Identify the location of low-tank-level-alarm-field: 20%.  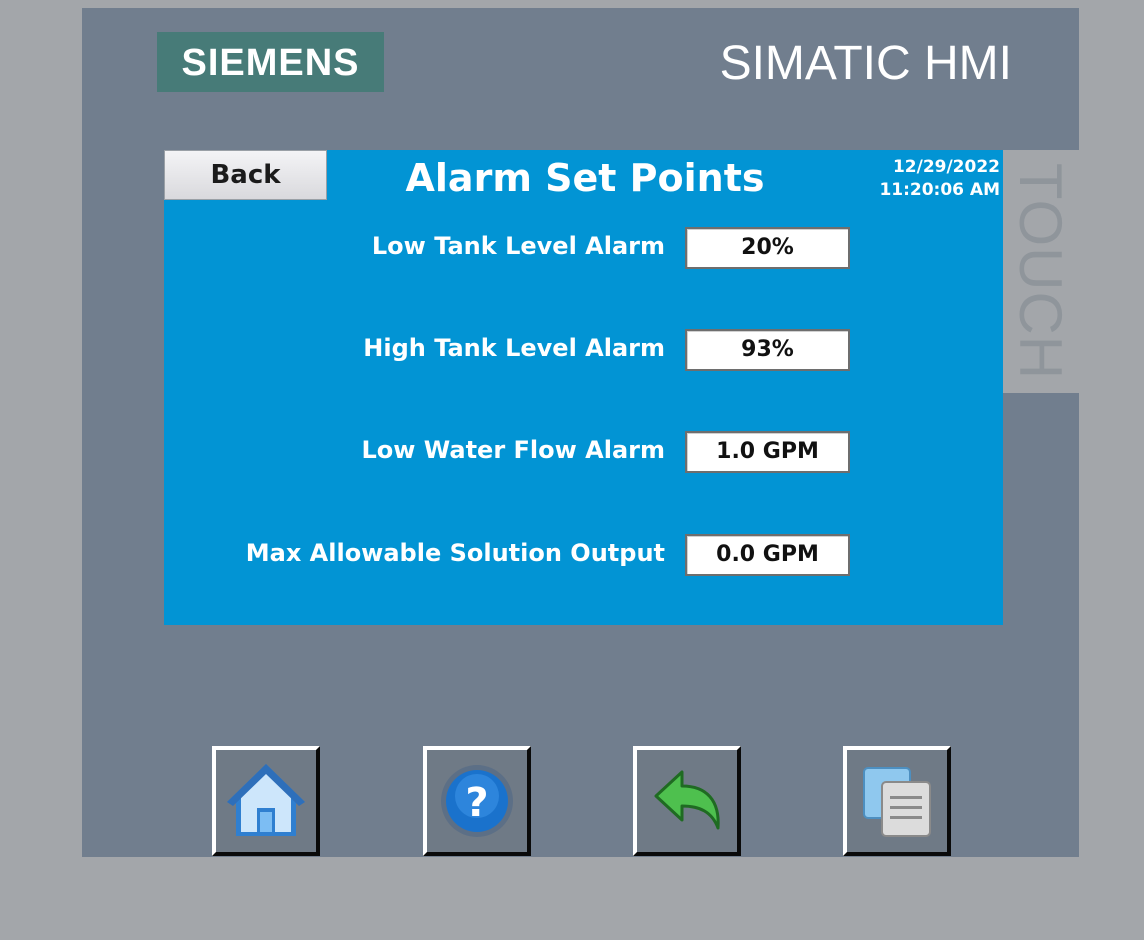
(767, 248).